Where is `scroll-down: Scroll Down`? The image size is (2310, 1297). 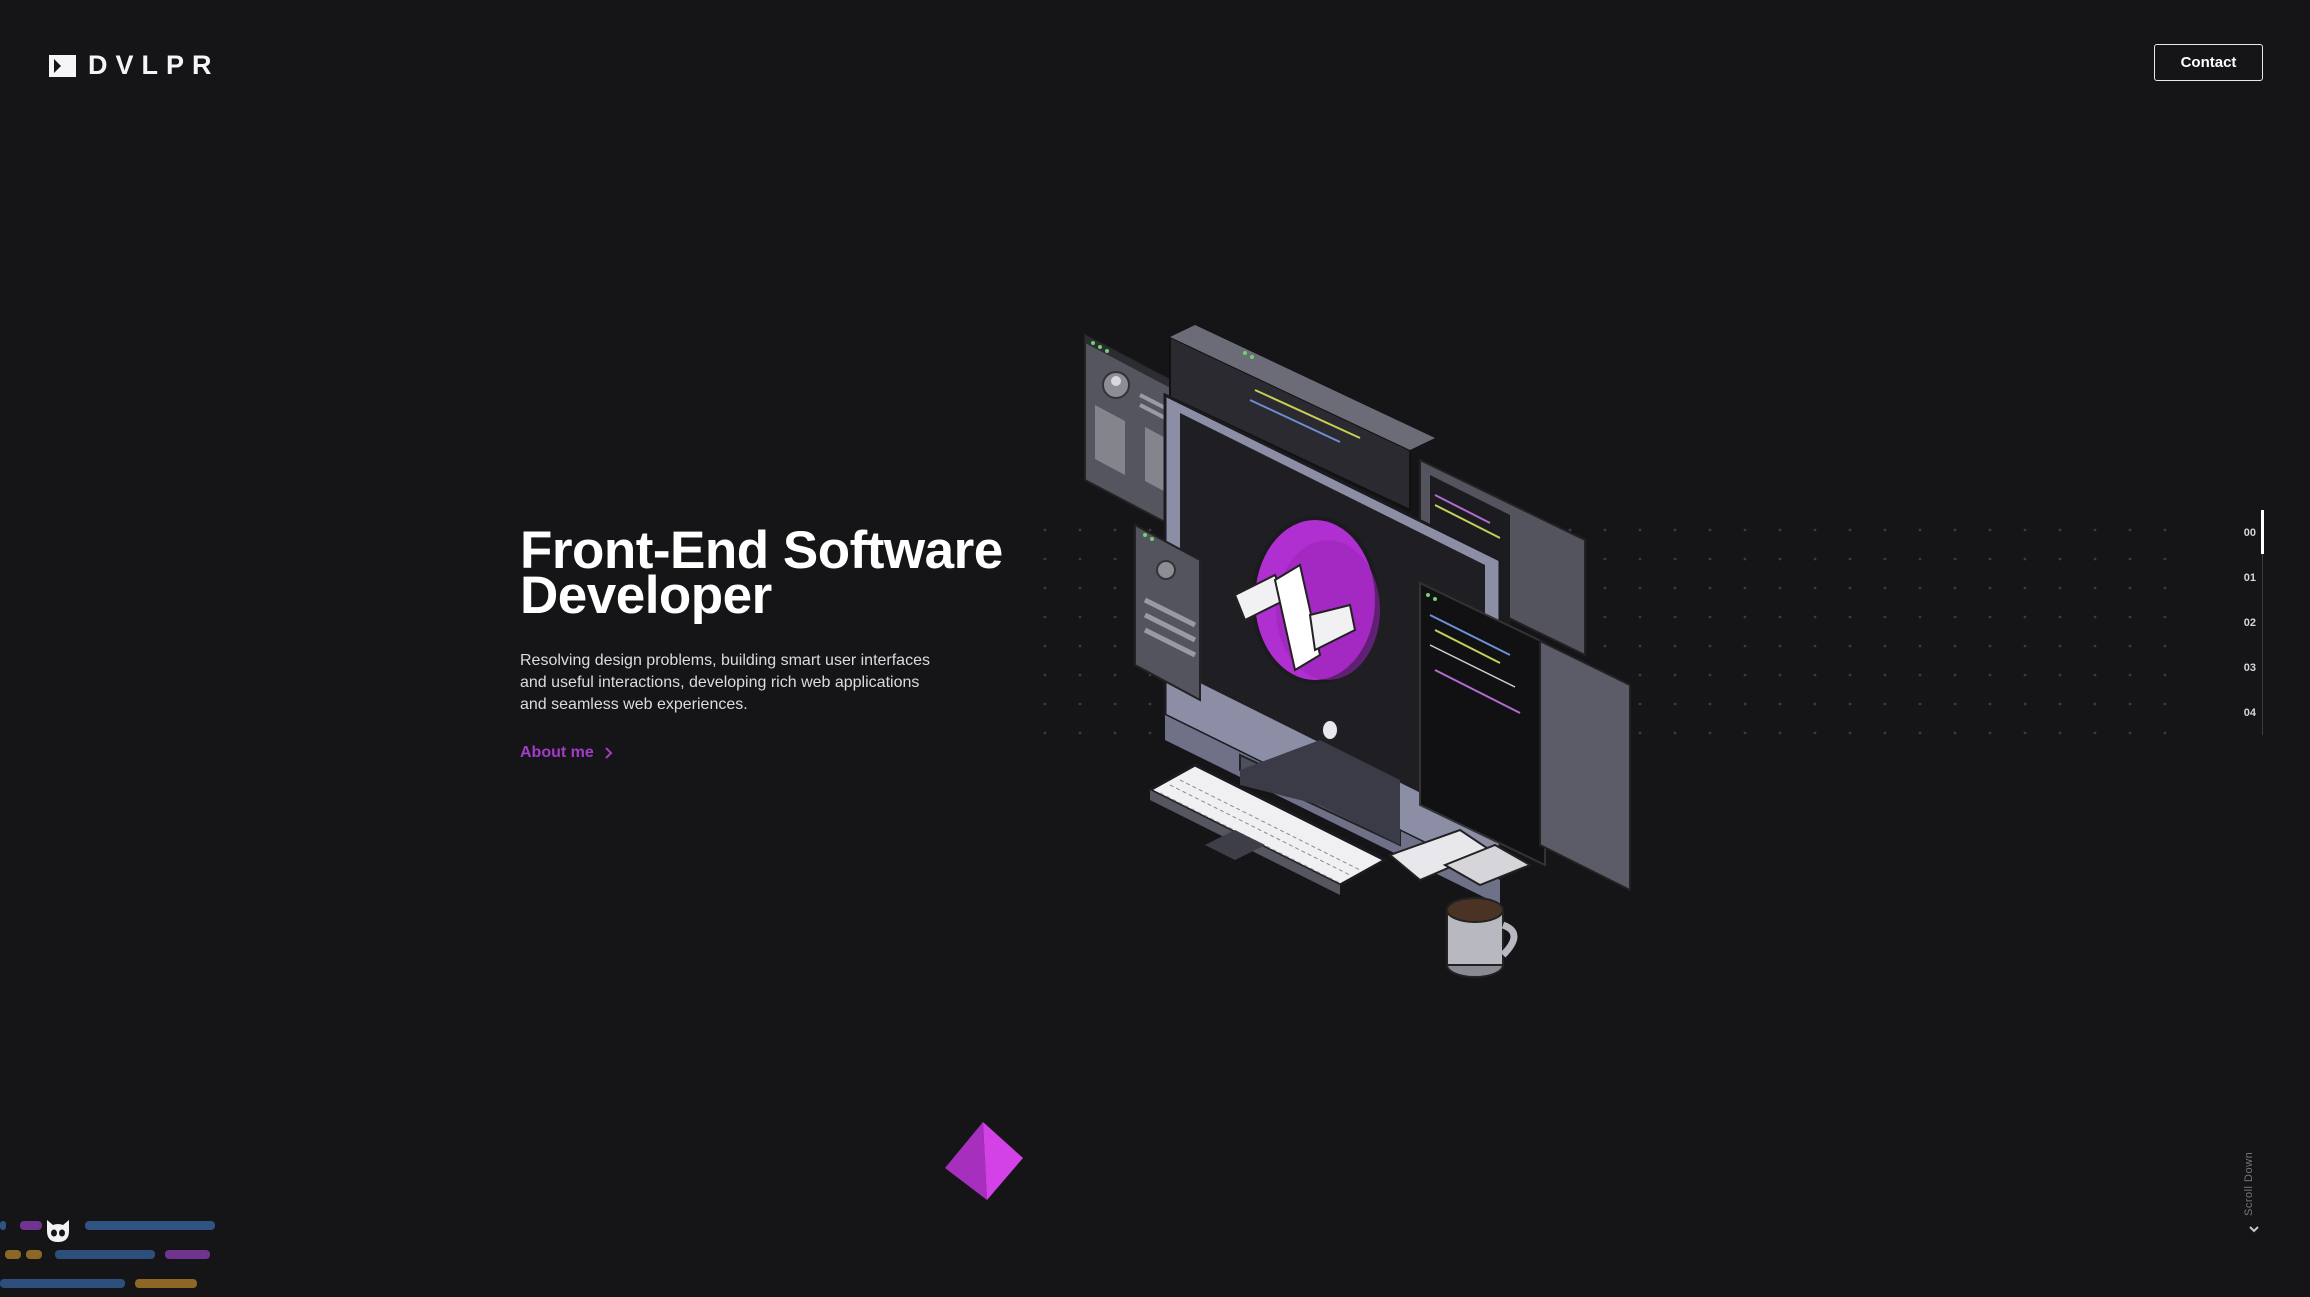
scroll-down: Scroll Down is located at coordinates (2255, 1194).